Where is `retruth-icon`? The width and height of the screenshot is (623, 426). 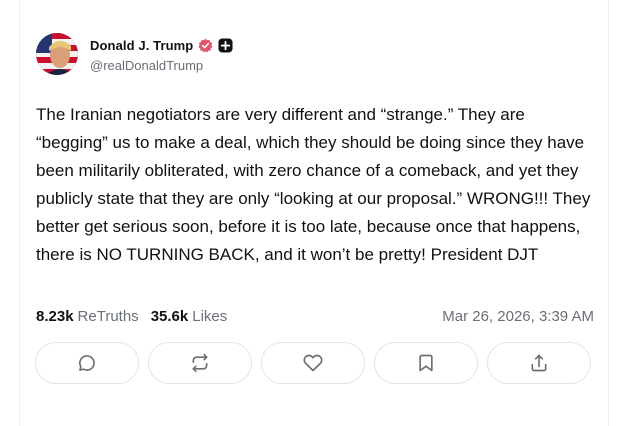
retruth-icon is located at coordinates (200, 363).